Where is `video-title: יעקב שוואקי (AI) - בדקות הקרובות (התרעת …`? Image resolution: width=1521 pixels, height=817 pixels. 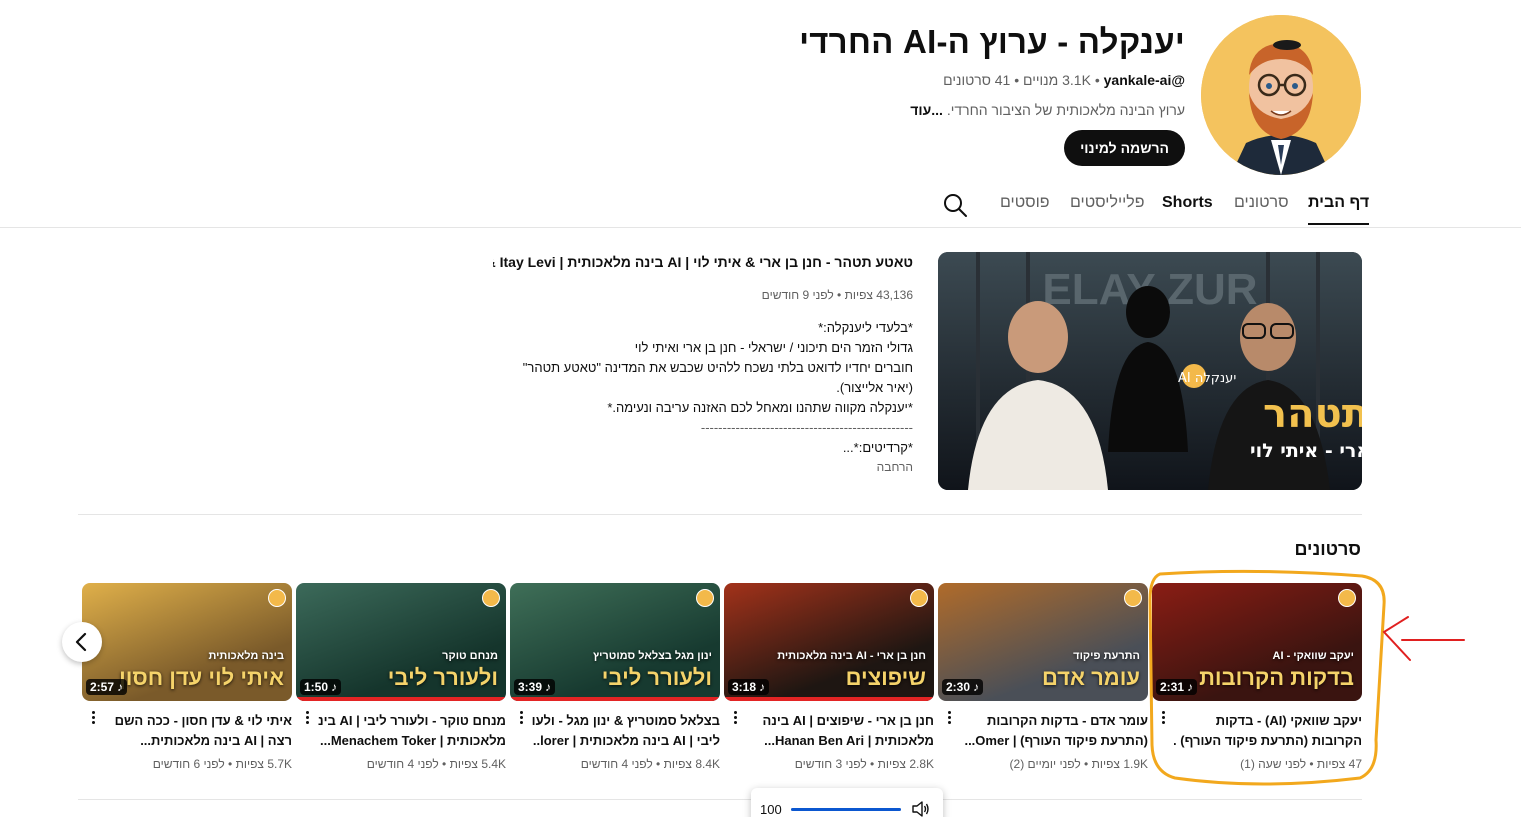 video-title: יעקב שוואקי (AI) - בדקות הקרובות (התרעת … is located at coordinates (1257, 731).